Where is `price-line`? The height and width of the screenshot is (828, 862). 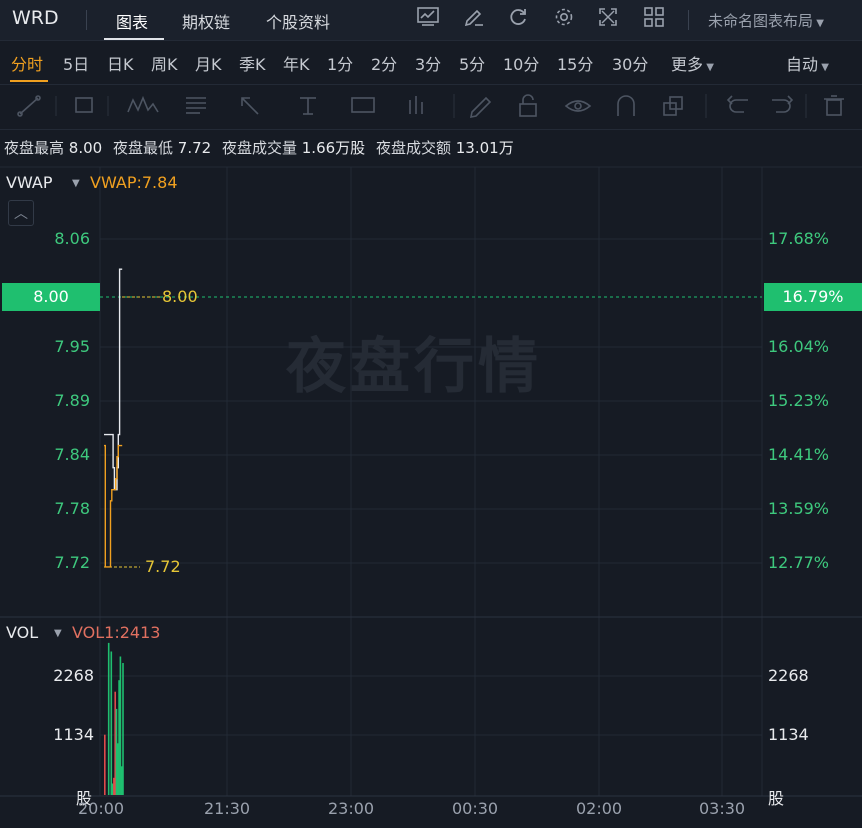
price-line is located at coordinates (113, 379).